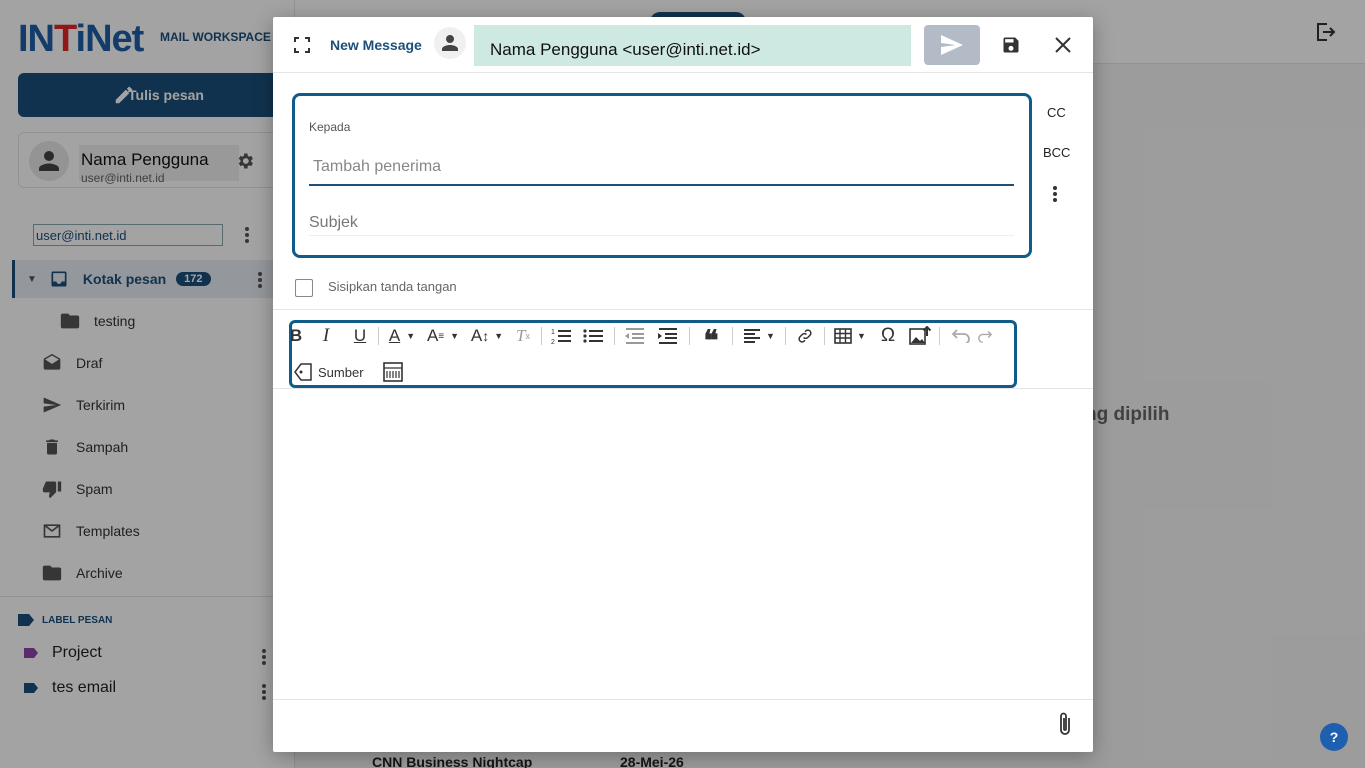 This screenshot has width=1365, height=768. Describe the element at coordinates (1334, 737) in the screenshot. I see `help-button: ?` at that location.